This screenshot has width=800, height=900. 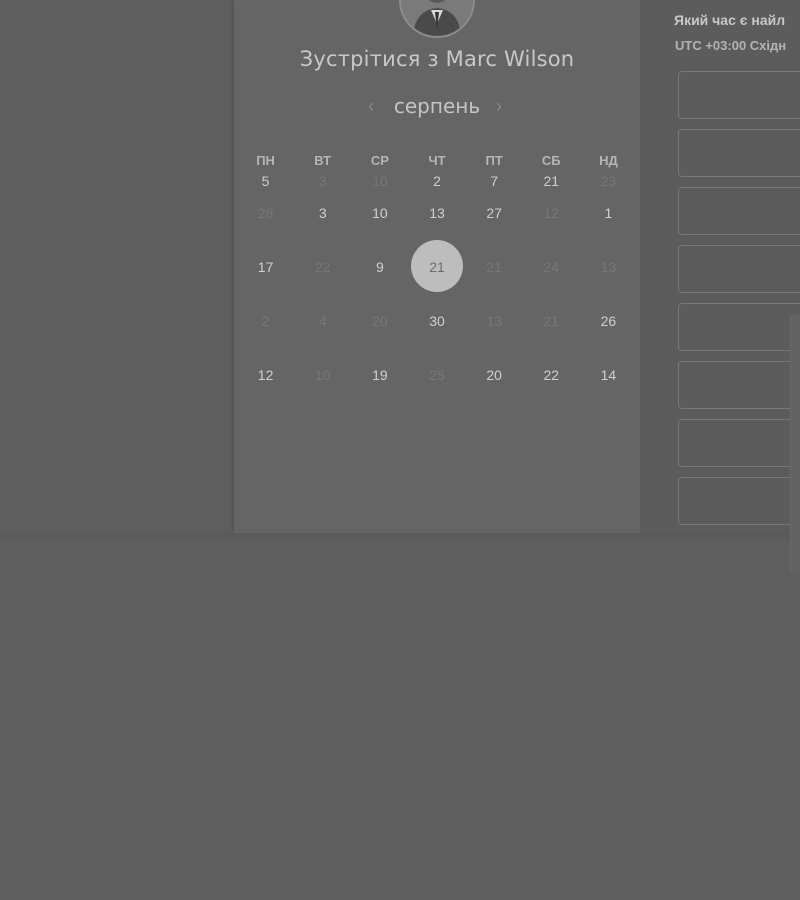 I want to click on calendar-day: 4, so click(x=322, y=336).